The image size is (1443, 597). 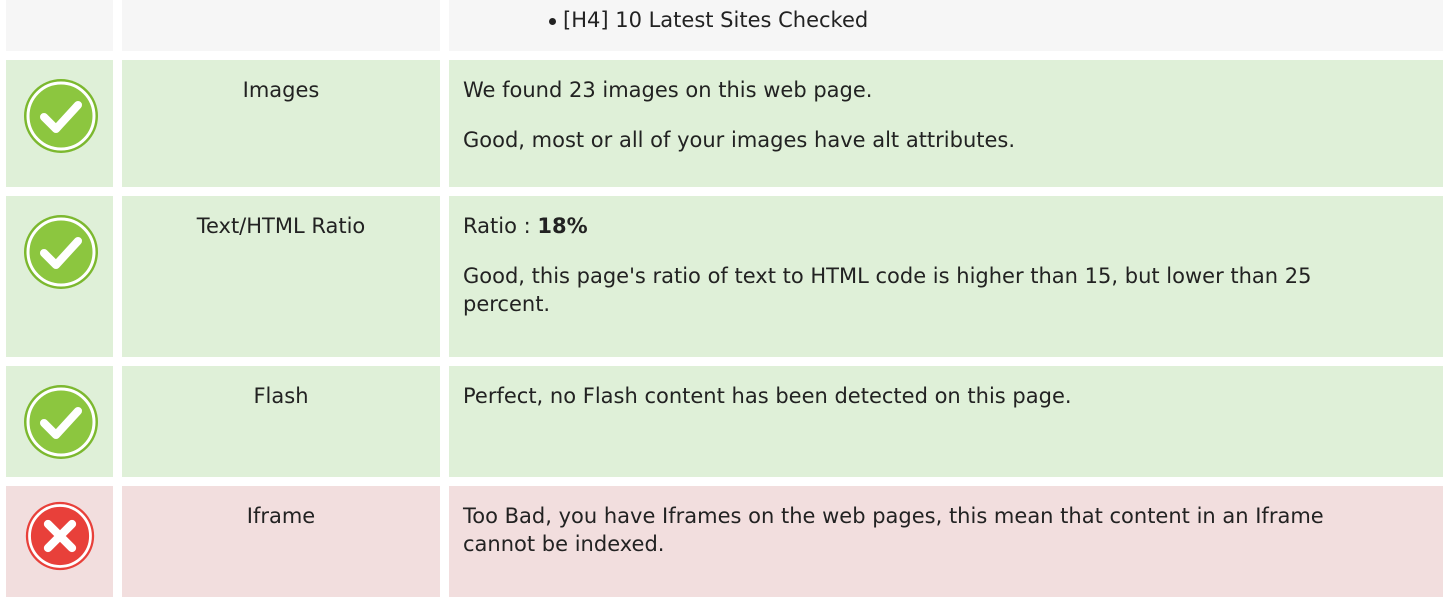 I want to click on headings-icon-cell, so click(x=59, y=25).